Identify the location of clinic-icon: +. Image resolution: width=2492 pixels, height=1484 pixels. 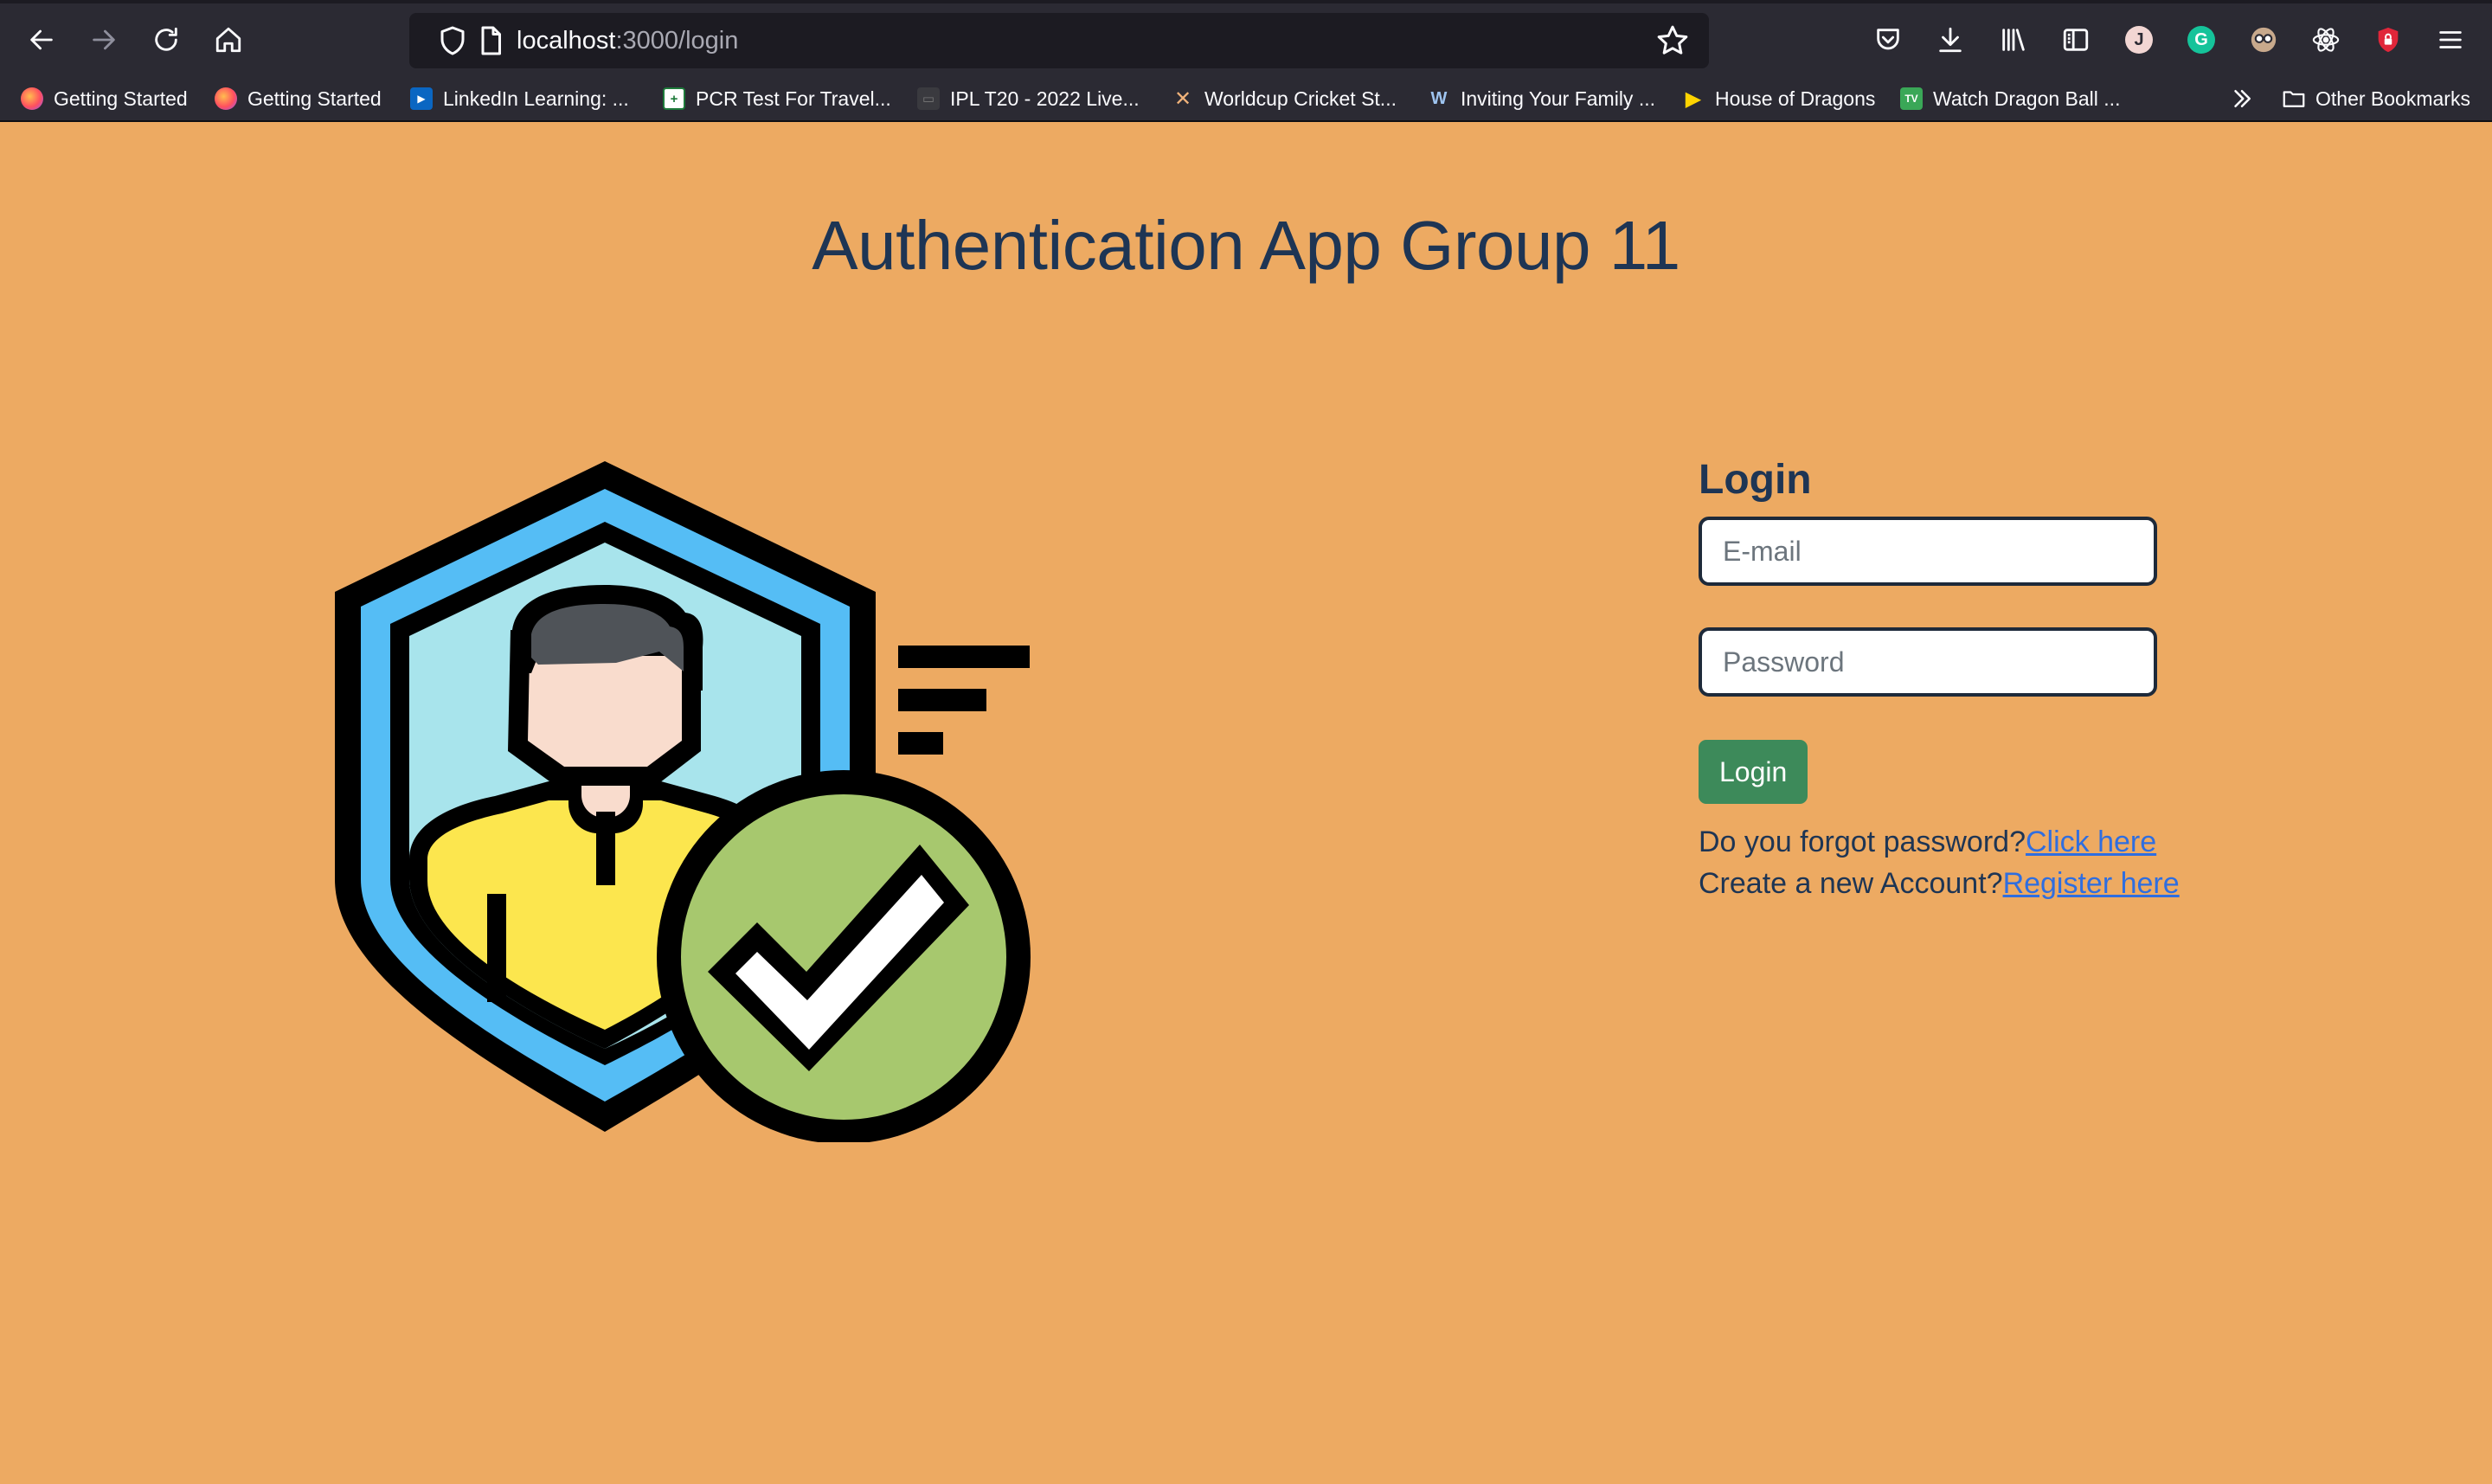
(674, 98).